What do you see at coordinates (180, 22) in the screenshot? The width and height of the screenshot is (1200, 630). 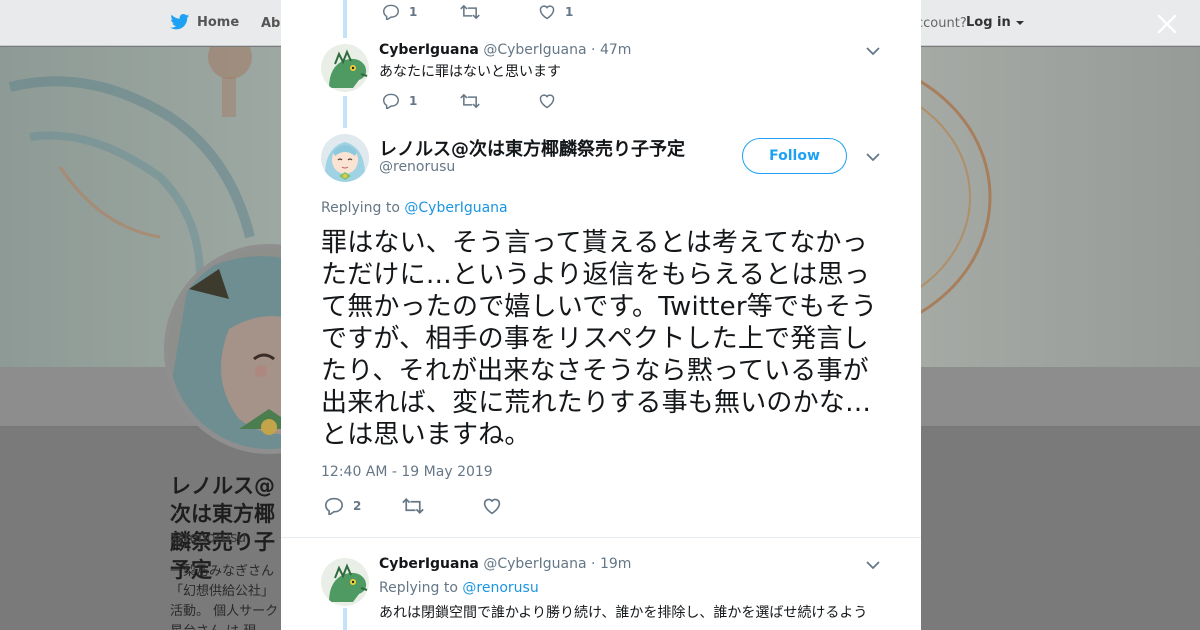 I see `twitter-bird-icon` at bounding box center [180, 22].